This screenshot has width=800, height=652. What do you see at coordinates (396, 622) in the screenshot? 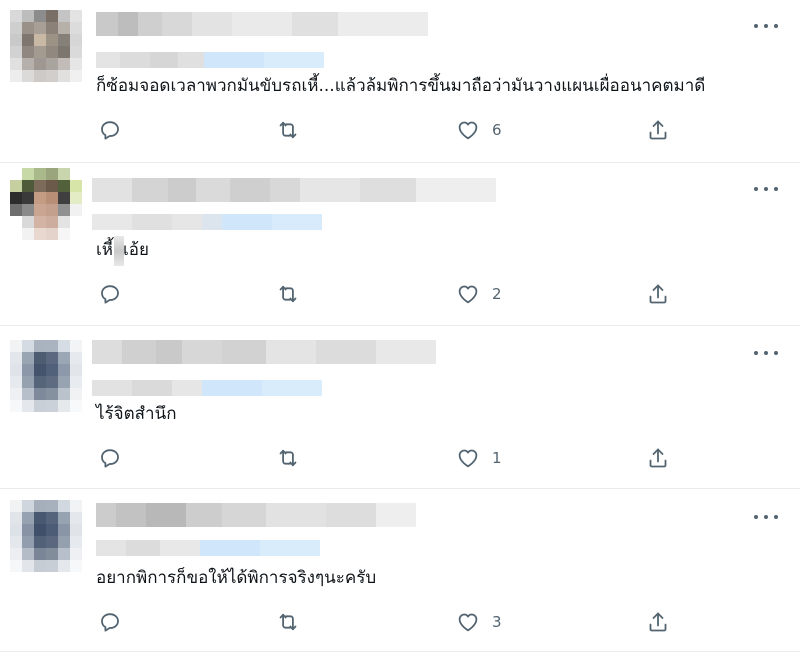
I see `tweet-actions: 3` at bounding box center [396, 622].